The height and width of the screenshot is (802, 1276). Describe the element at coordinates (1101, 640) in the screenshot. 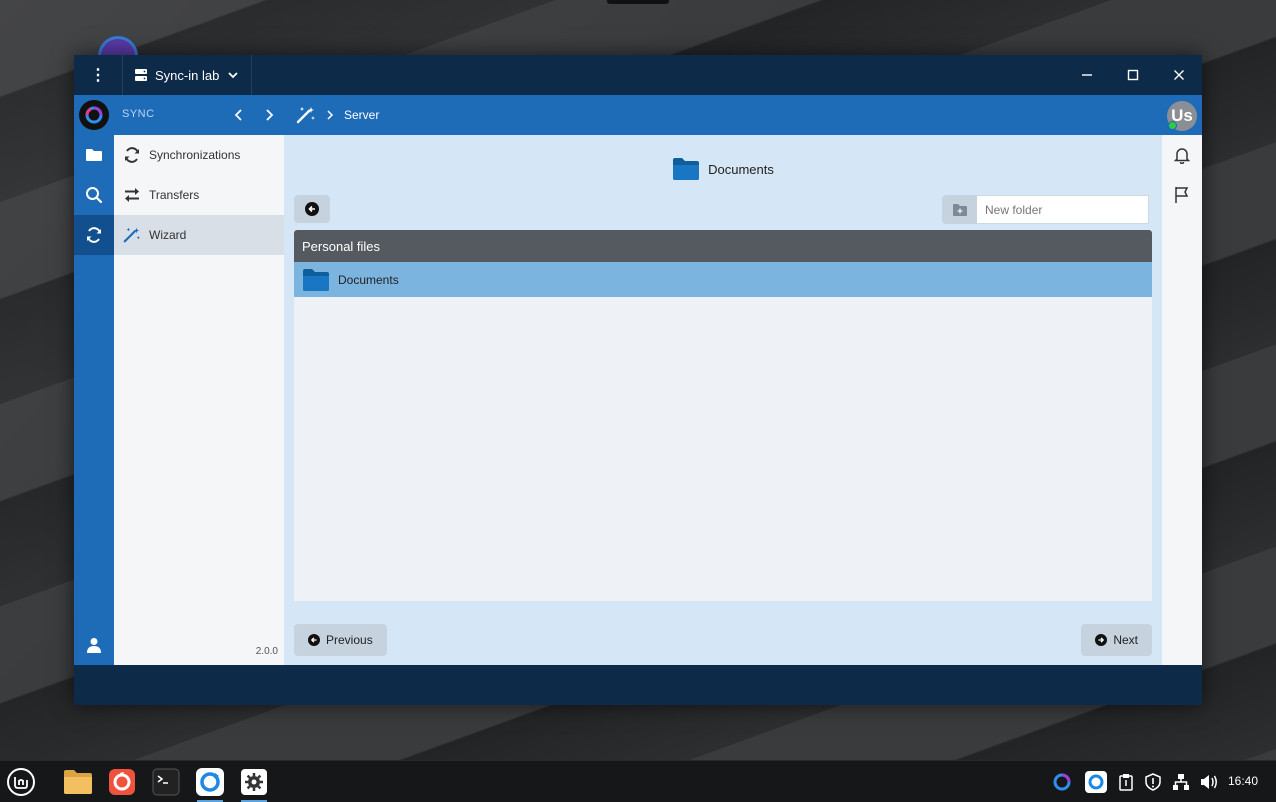

I see `arrow-right-circle-icon` at that location.